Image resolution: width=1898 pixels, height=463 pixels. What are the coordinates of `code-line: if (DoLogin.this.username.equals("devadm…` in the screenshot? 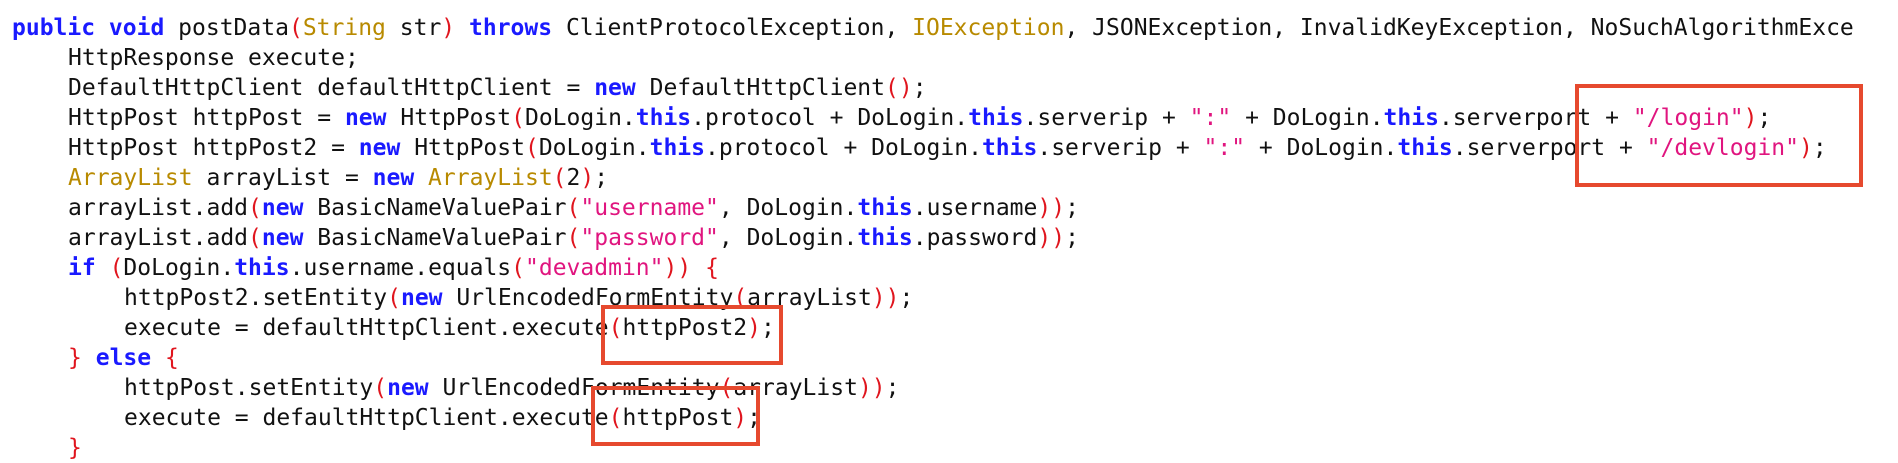 It's located at (952, 268).